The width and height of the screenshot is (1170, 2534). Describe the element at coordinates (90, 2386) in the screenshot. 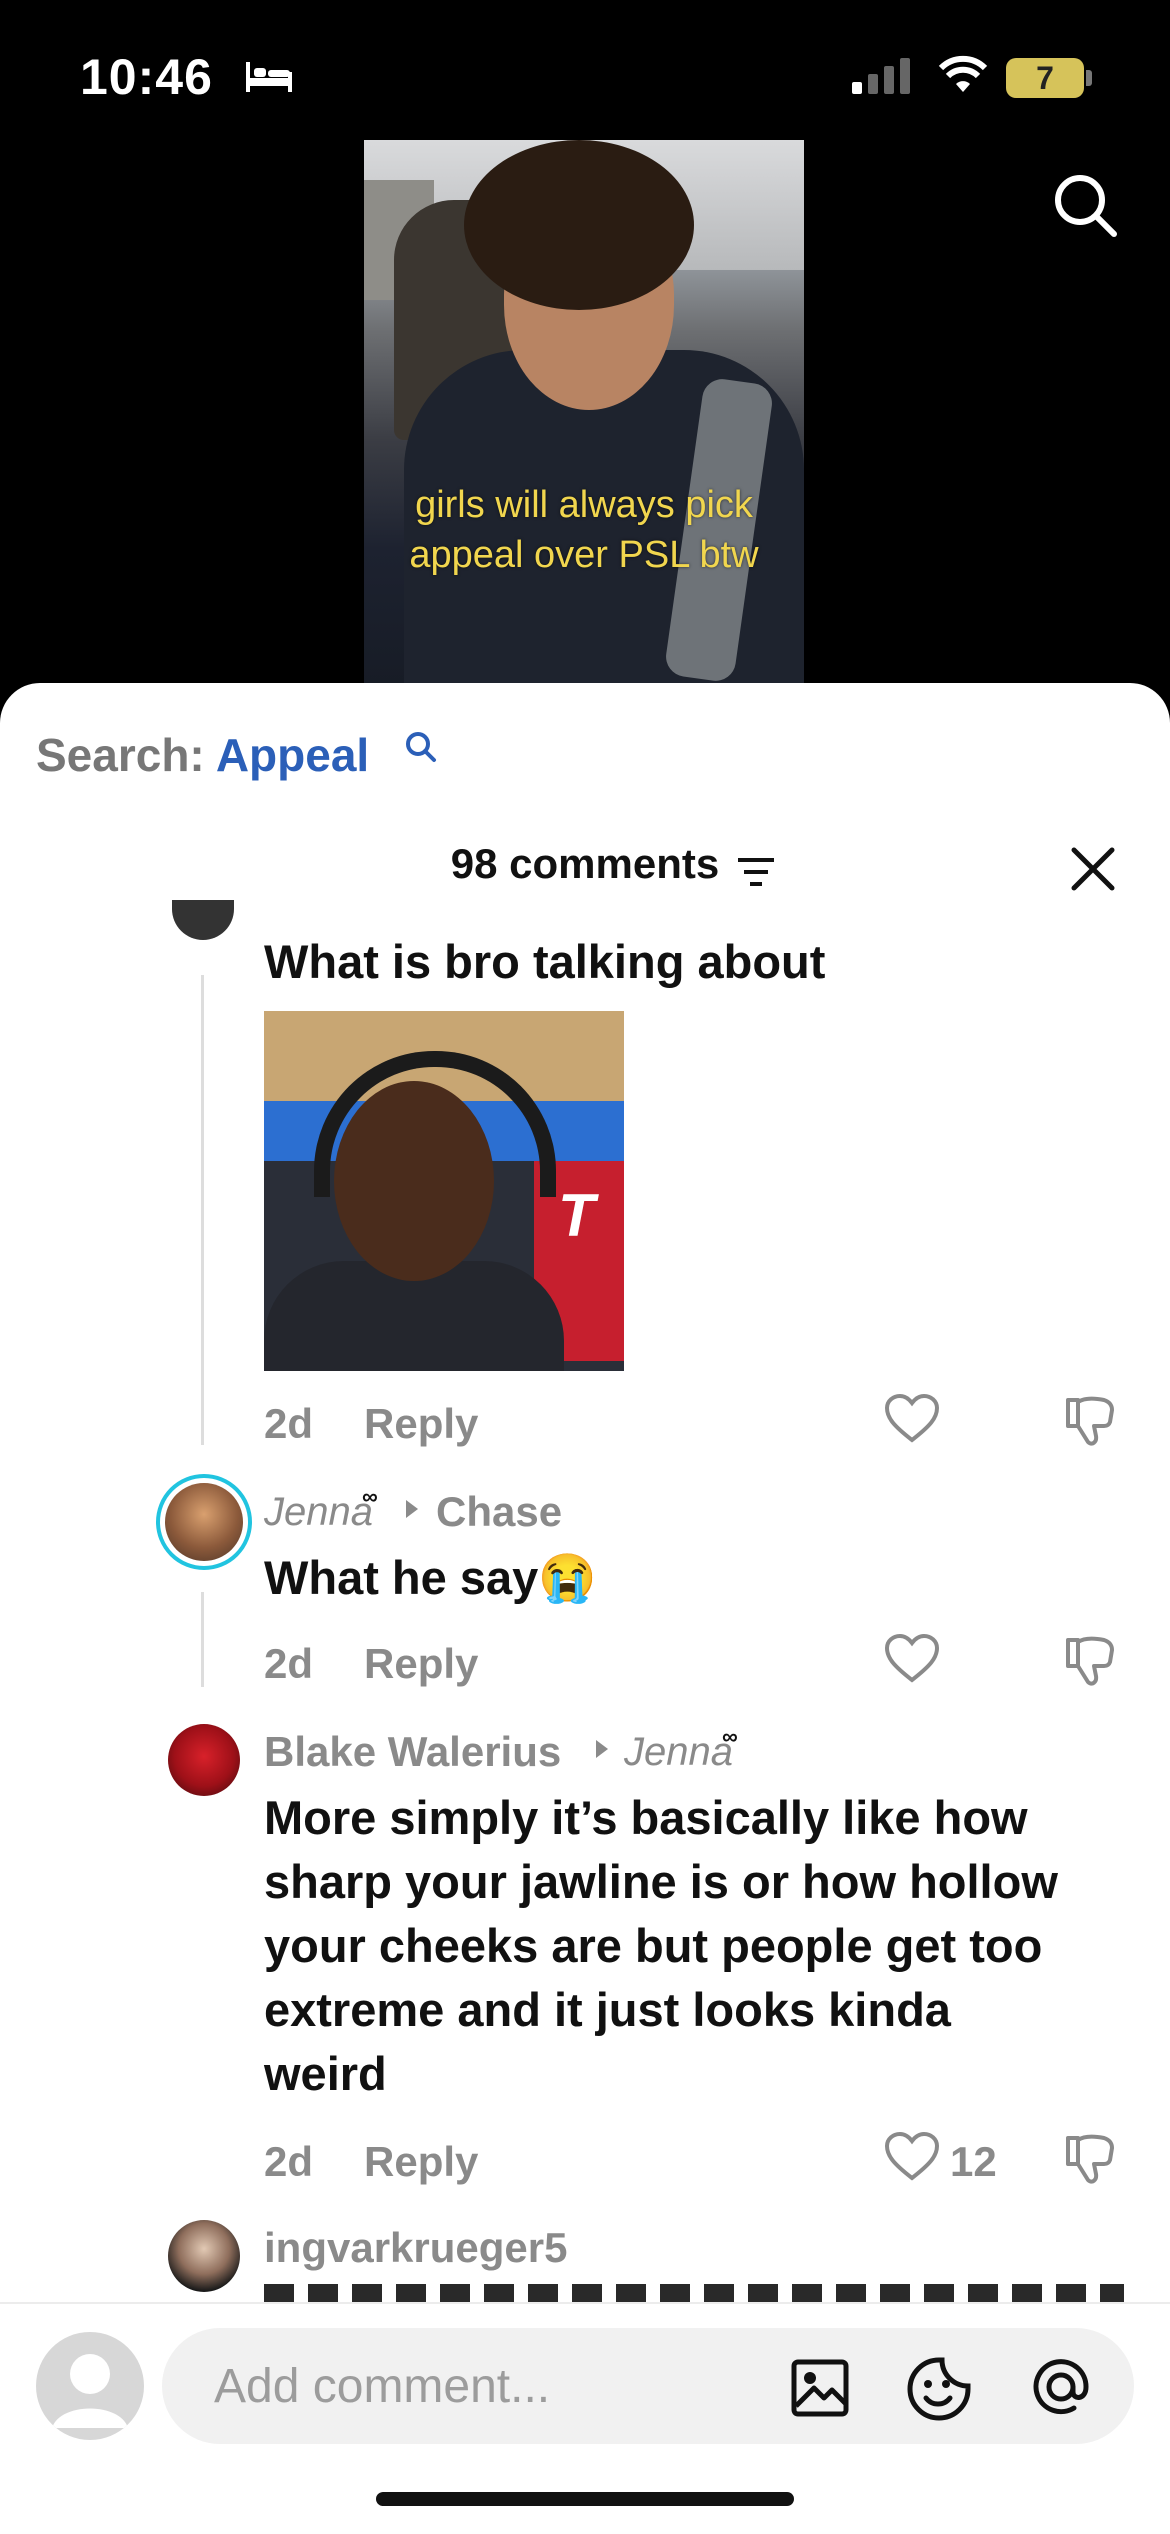

I see `current-user-avatar` at that location.